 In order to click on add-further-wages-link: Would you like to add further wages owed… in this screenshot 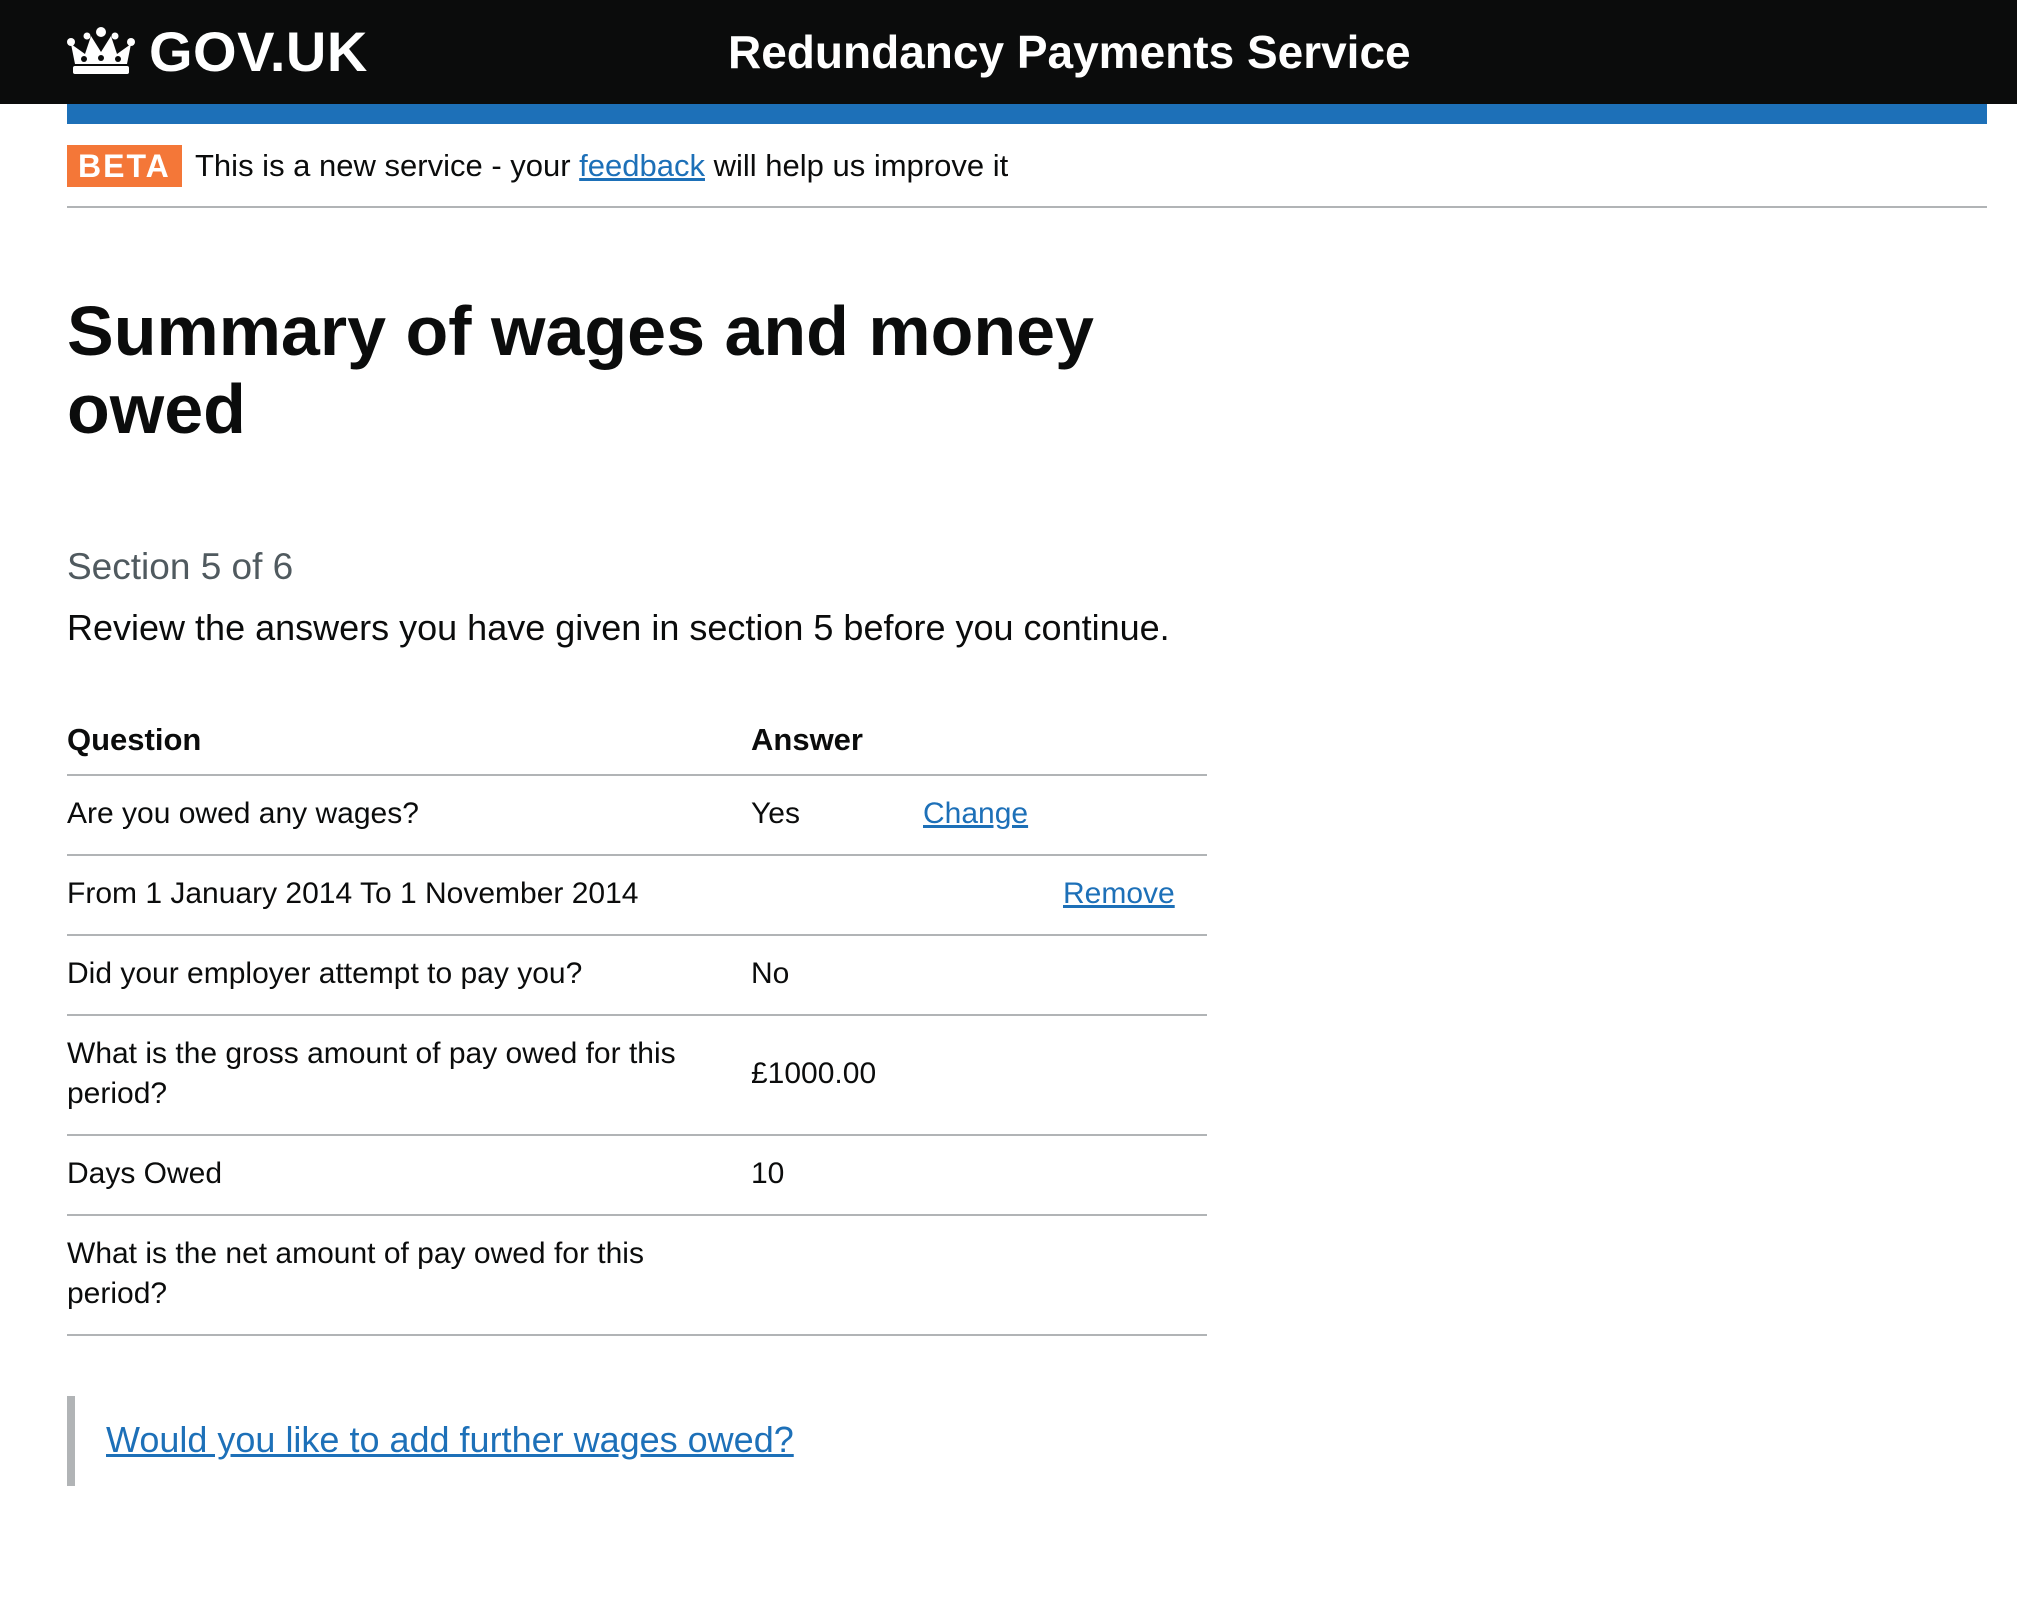, I will do `click(450, 1440)`.